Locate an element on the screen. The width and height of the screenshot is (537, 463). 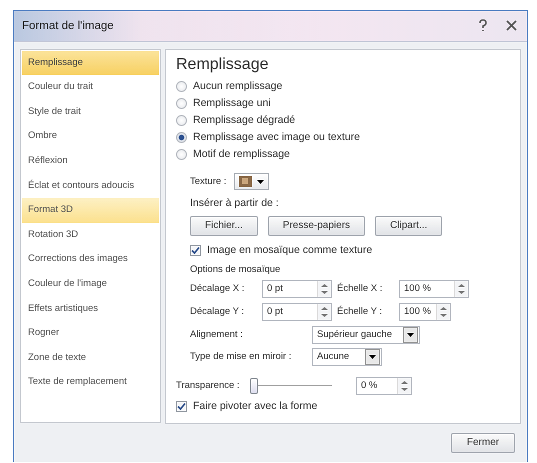
field-label: Échelle Y : is located at coordinates (360, 312).